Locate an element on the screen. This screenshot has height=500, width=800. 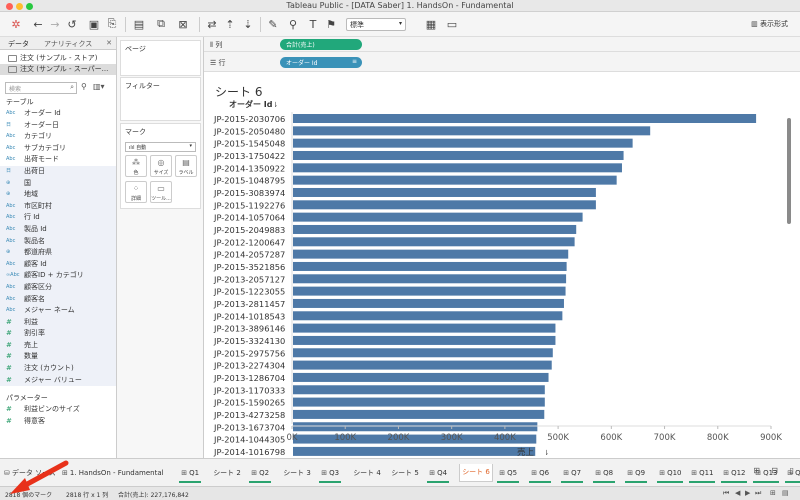
first-page-icon: ⏮ is located at coordinates (726, 493).